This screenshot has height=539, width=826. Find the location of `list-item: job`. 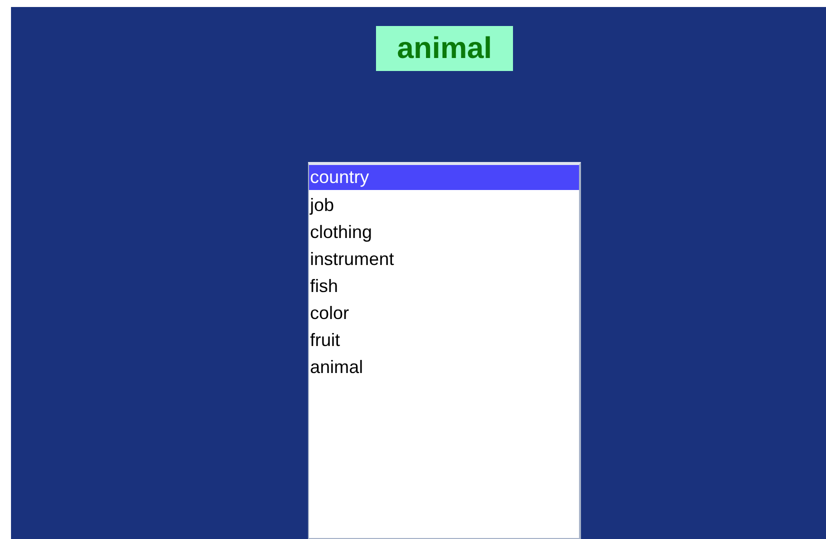

list-item: job is located at coordinates (444, 205).